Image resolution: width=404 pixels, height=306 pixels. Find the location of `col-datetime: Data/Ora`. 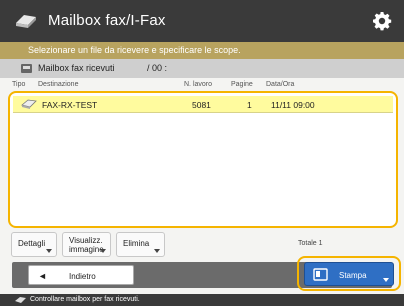

col-datetime: Data/Ora is located at coordinates (280, 84).